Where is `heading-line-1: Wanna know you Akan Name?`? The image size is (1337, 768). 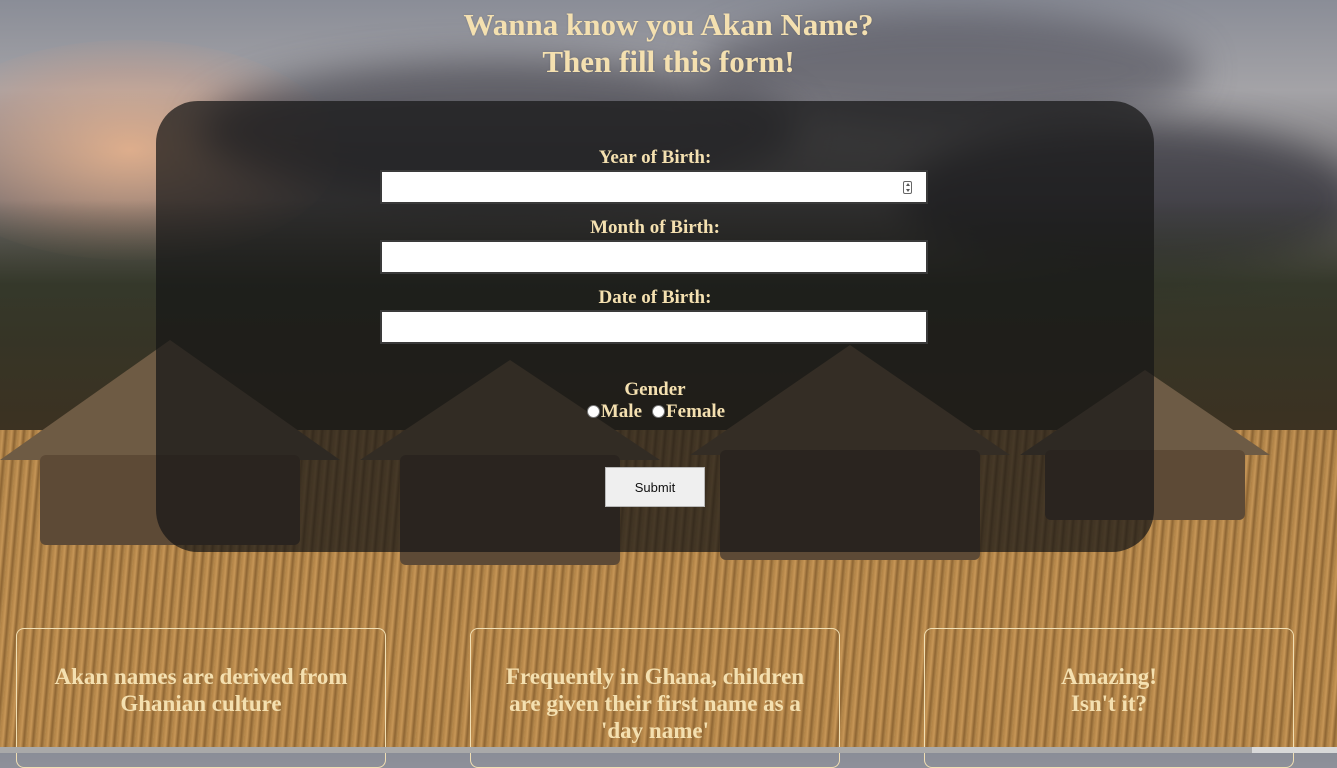 heading-line-1: Wanna know you Akan Name? is located at coordinates (668, 24).